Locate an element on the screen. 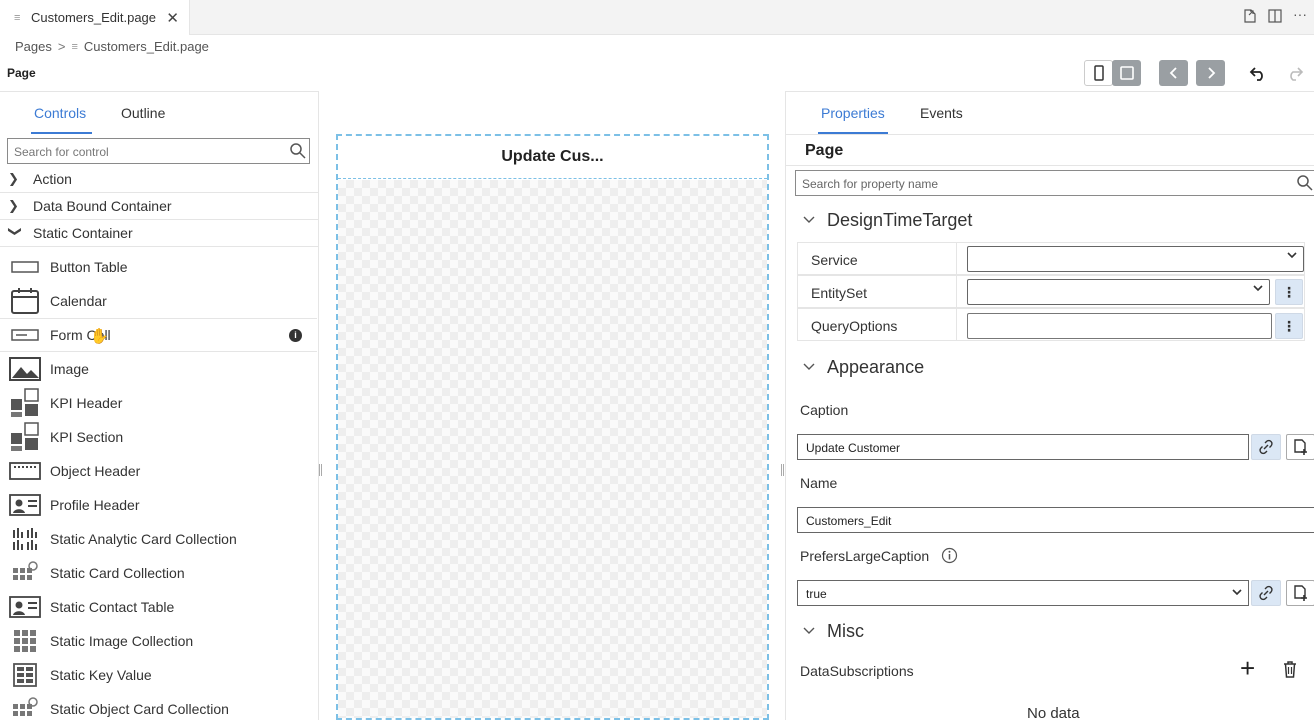  control-static-image-collection: Static Image Collection is located at coordinates (158, 641).